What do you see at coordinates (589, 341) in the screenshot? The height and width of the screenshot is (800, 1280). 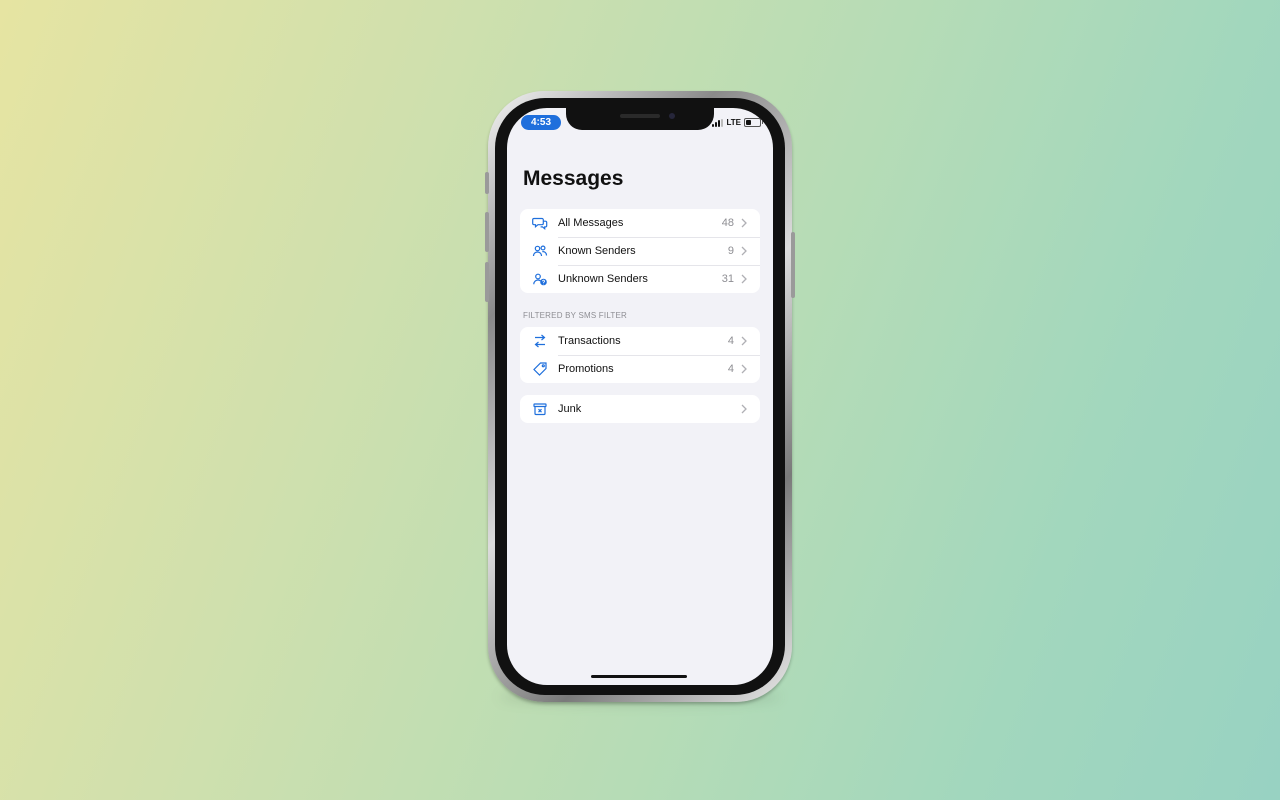 I see `row-label: Transactions` at bounding box center [589, 341].